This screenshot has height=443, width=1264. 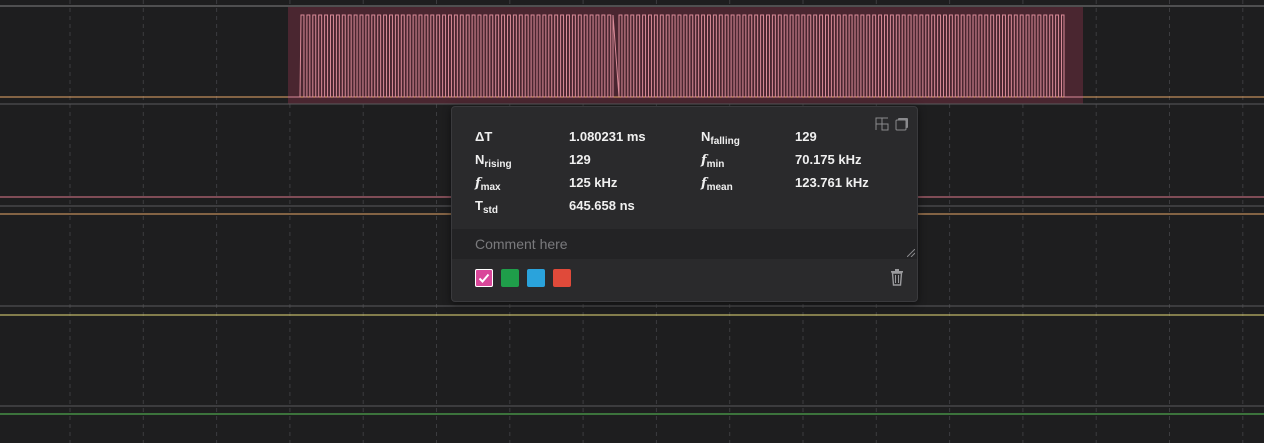 I want to click on comment-input, so click(x=684, y=244).